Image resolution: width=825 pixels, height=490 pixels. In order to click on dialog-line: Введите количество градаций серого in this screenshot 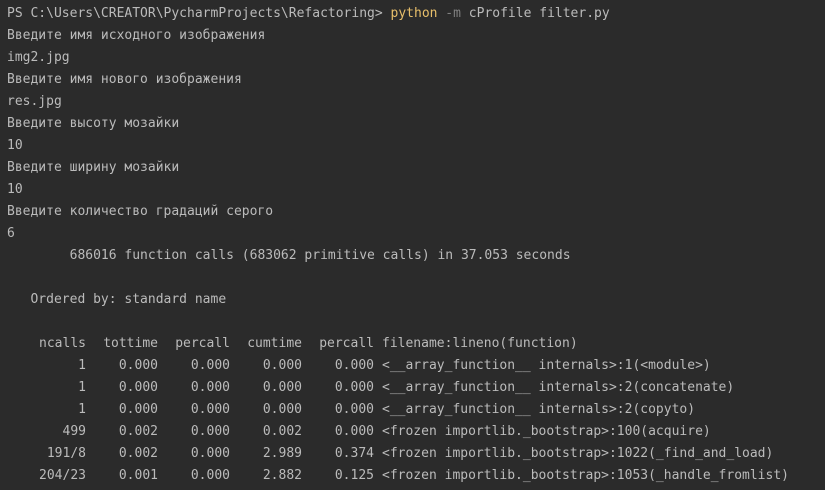, I will do `click(140, 211)`.